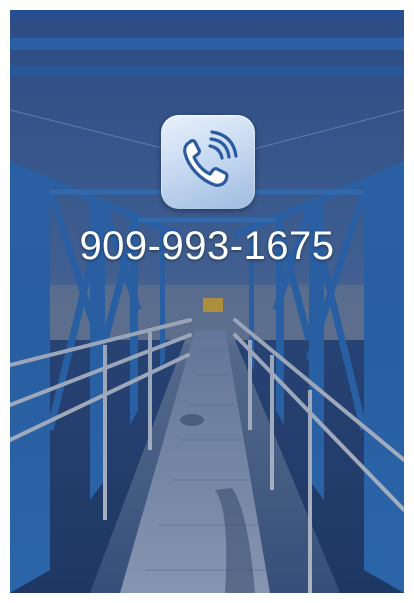 The image size is (414, 603). Describe the element at coordinates (210, 158) in the screenshot. I see `phone-calling-icon` at that location.